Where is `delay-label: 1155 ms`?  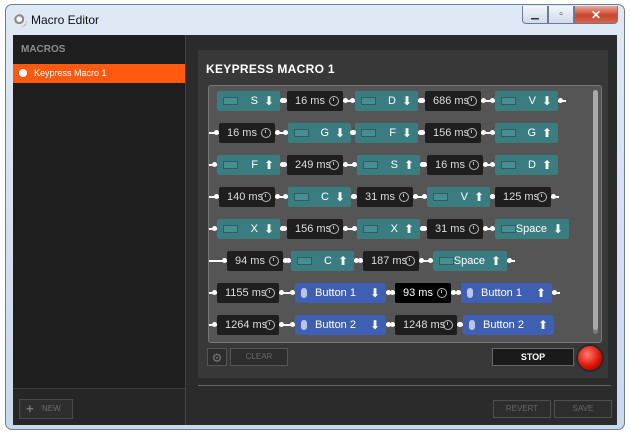 delay-label: 1155 ms is located at coordinates (246, 293).